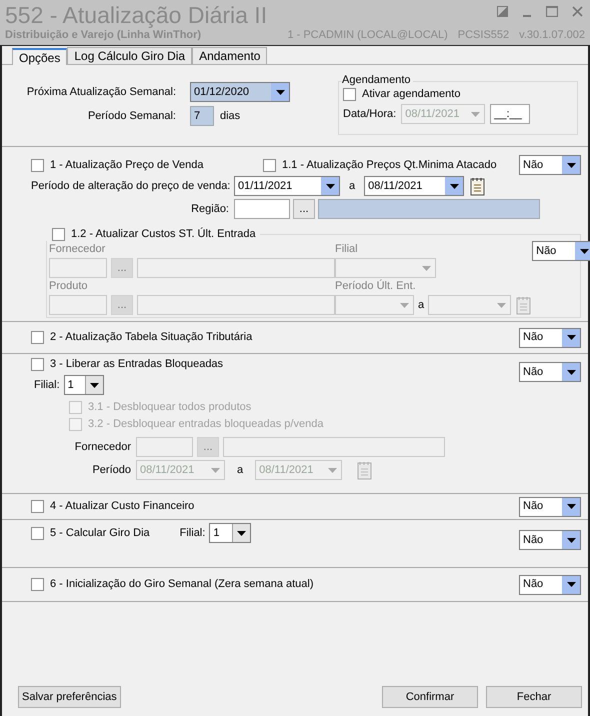  I want to click on checkbox-label: 6 - Inicialização do Giro Semanal (Zera semana atual), so click(182, 584).